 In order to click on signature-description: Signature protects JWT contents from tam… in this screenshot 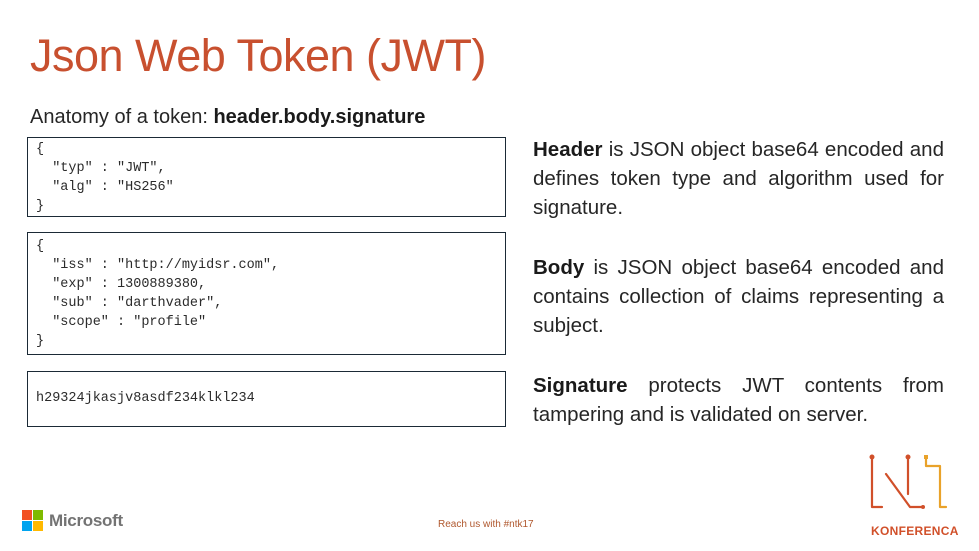, I will do `click(738, 400)`.